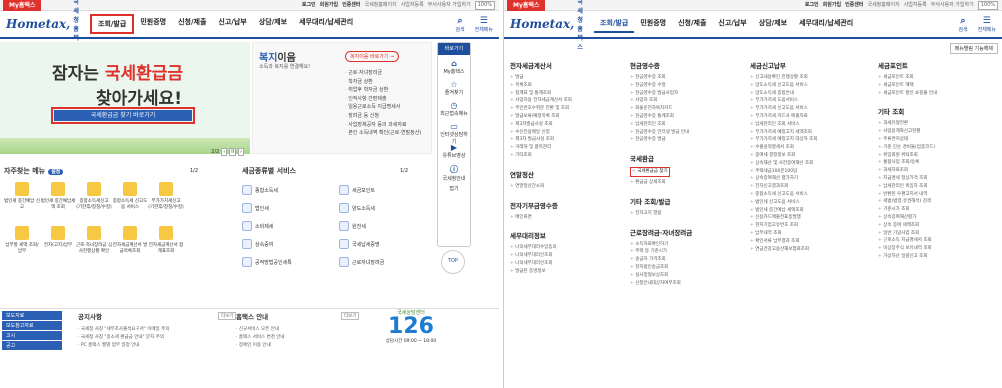 The height and width of the screenshot is (388, 1002). I want to click on menu-item: 현금영수증 인터넷 발급 안내, so click(687, 133).